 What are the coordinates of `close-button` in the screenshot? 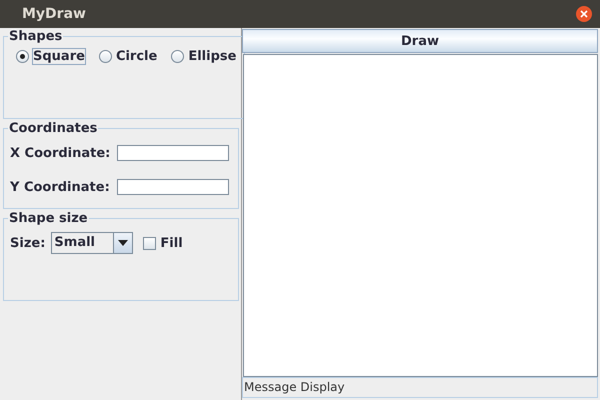 It's located at (584, 14).